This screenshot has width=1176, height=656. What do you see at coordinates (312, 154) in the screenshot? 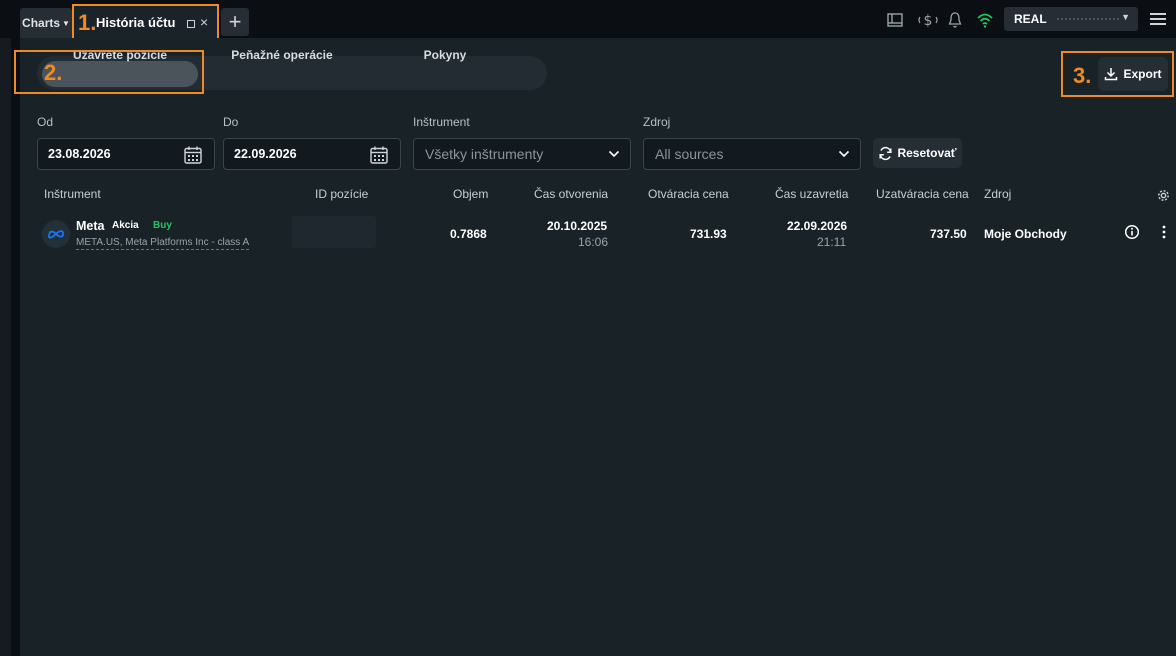
I see `to-date-input: 22.09.2026` at bounding box center [312, 154].